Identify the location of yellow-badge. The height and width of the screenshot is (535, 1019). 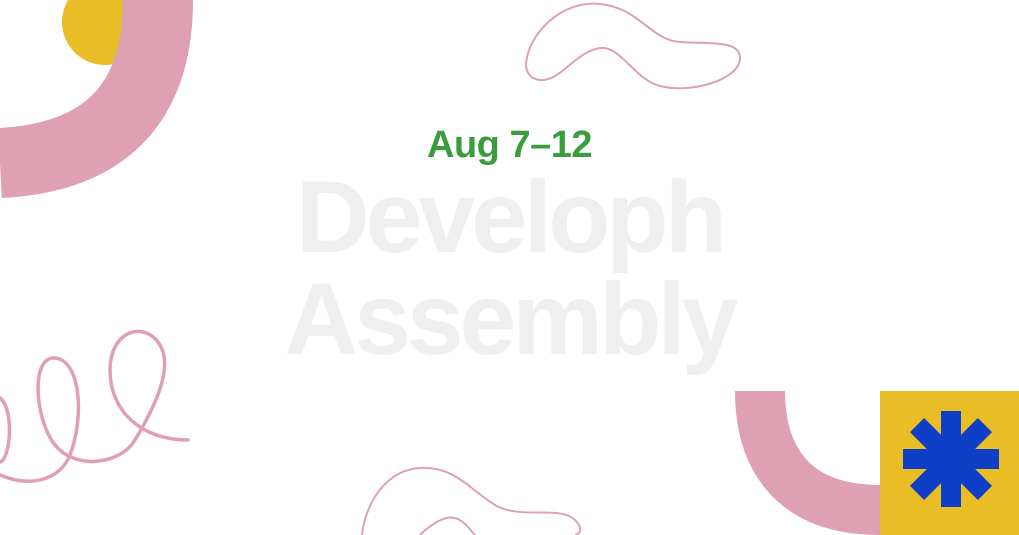
(949, 463).